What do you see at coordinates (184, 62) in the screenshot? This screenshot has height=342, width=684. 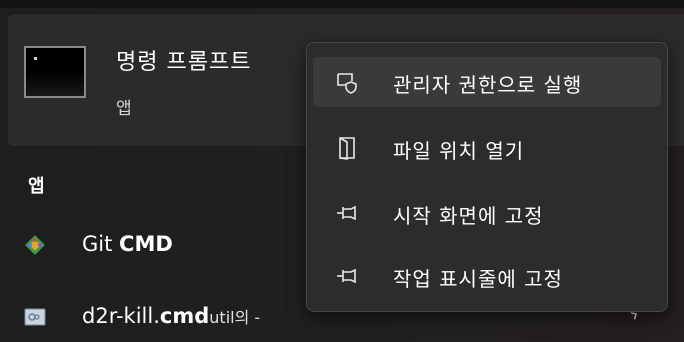 I see `app-name: 명령 프롬프트` at bounding box center [184, 62].